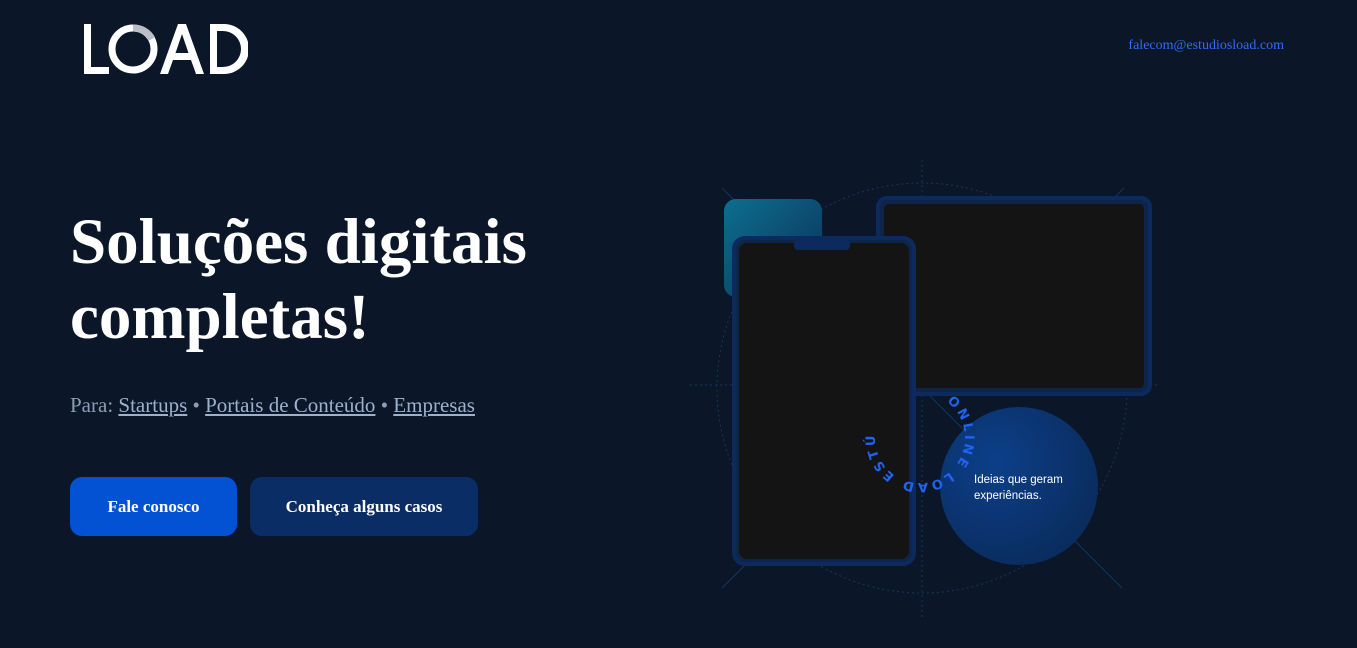  I want to click on hero-title-line2: completas!, so click(220, 317).